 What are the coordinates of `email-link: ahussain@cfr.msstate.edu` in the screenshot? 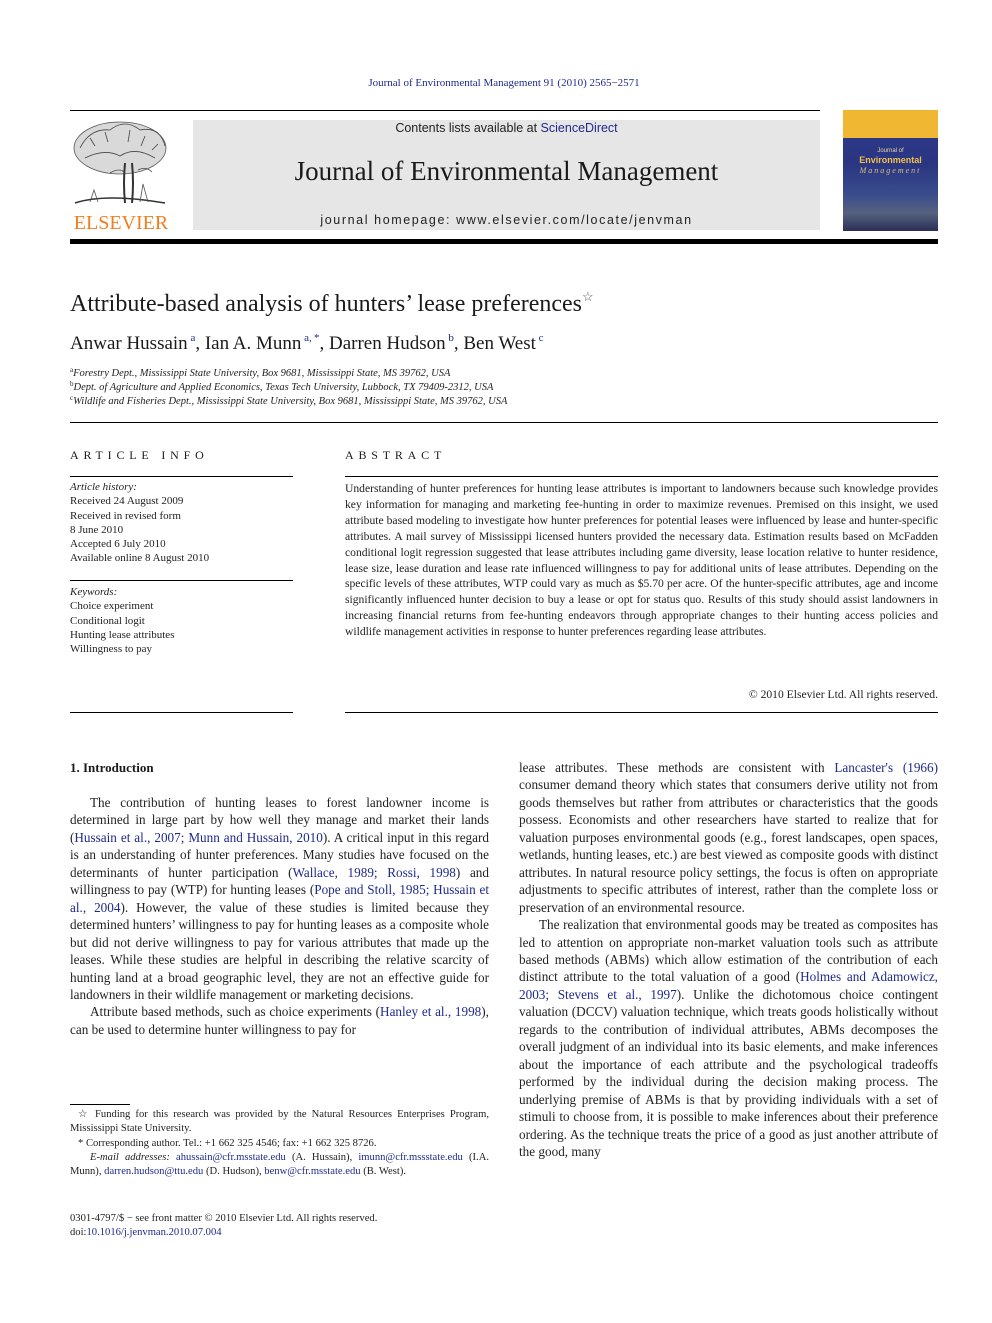 It's located at (231, 1157).